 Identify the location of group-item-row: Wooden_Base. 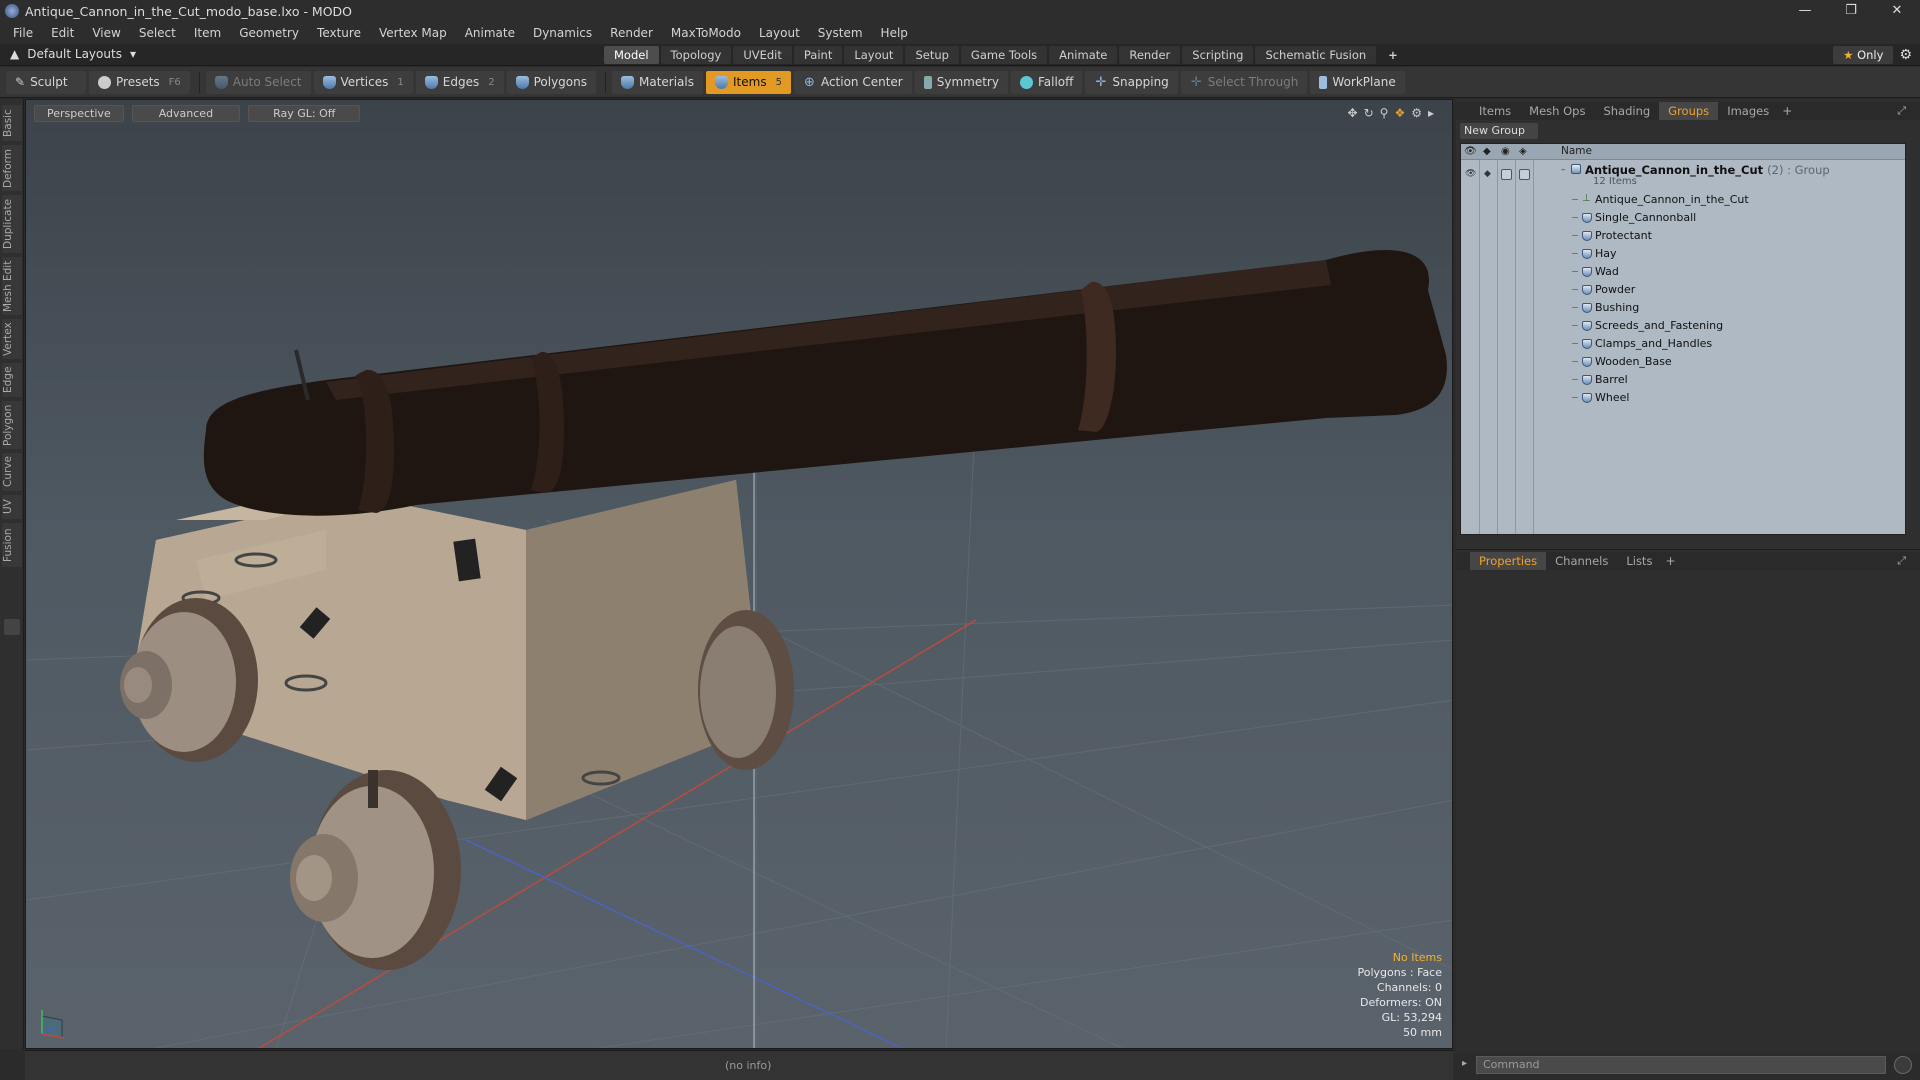
(1683, 362).